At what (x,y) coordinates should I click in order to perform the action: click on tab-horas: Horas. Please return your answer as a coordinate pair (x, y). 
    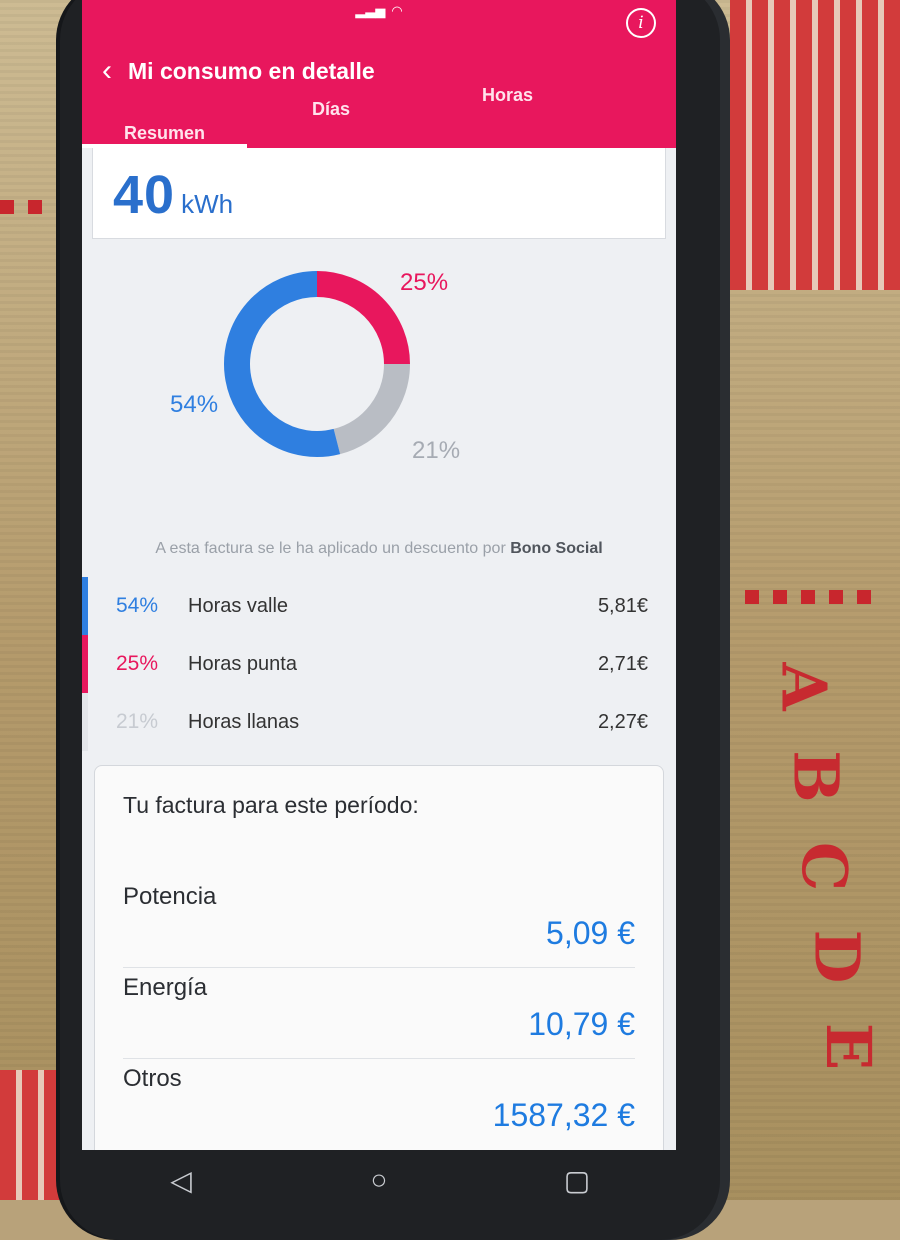
    Looking at the image, I should click on (507, 95).